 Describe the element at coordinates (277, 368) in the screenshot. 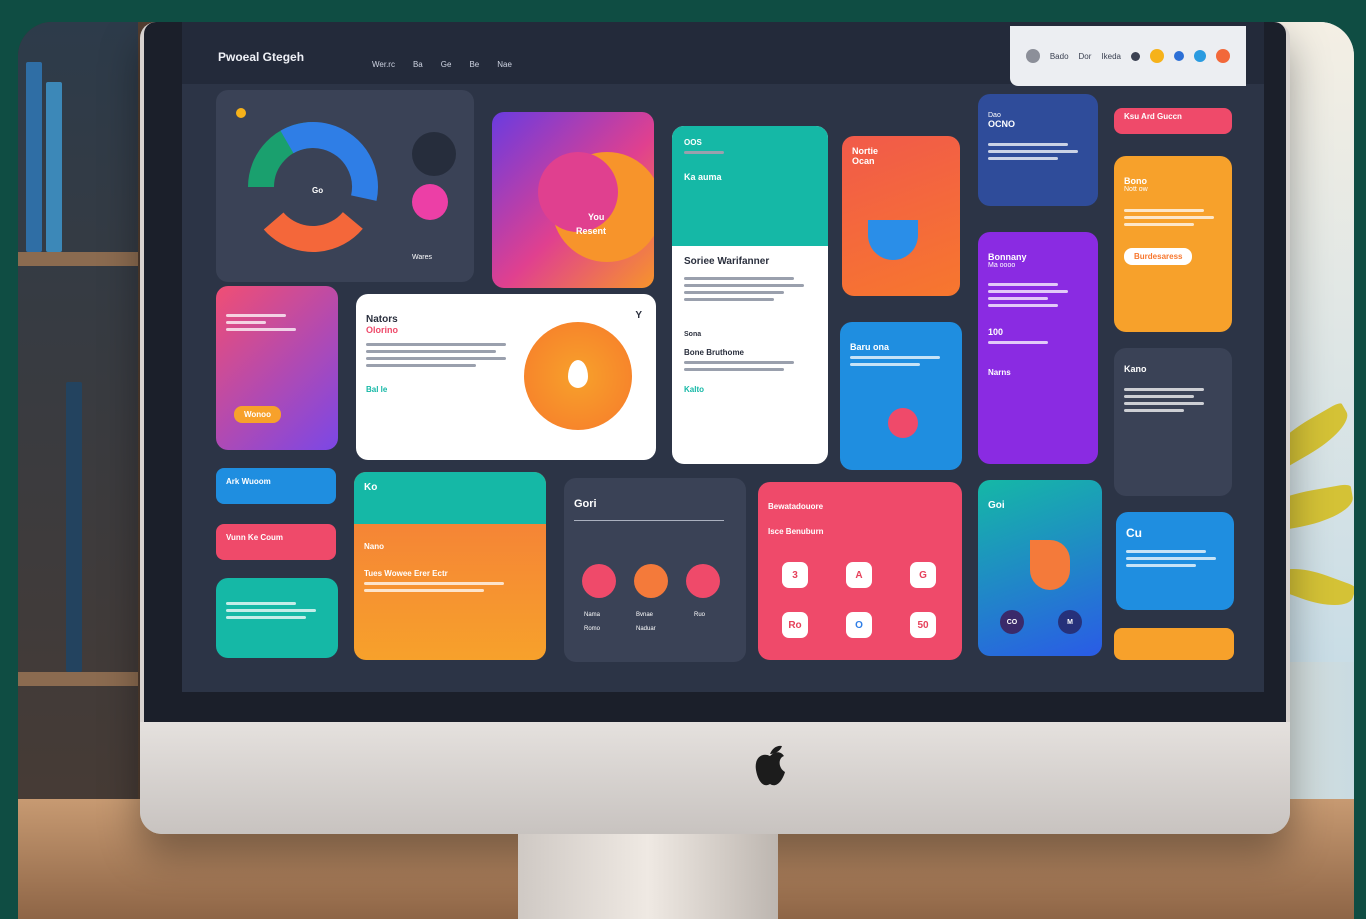

I see `pink-purple-card: Wonoo` at that location.